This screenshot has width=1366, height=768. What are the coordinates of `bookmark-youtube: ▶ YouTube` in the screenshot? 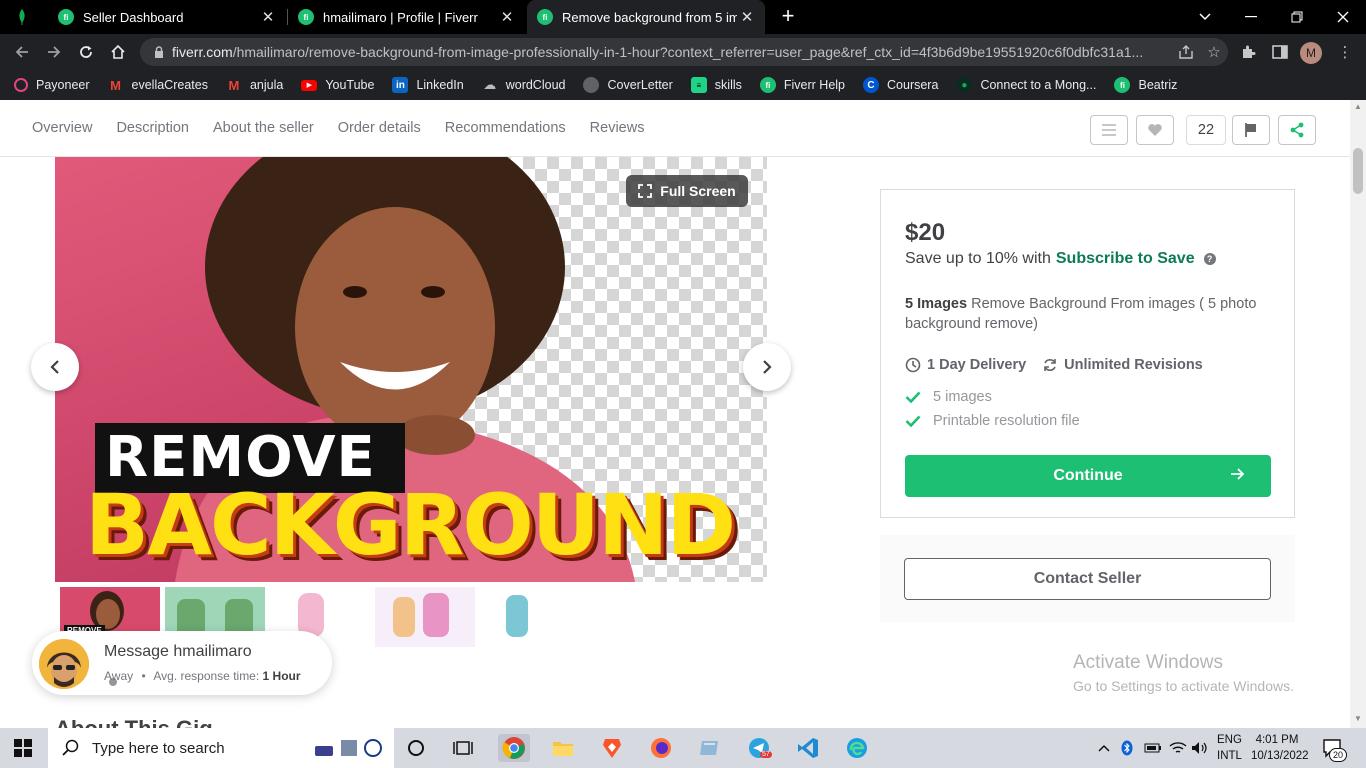 It's located at (337, 85).